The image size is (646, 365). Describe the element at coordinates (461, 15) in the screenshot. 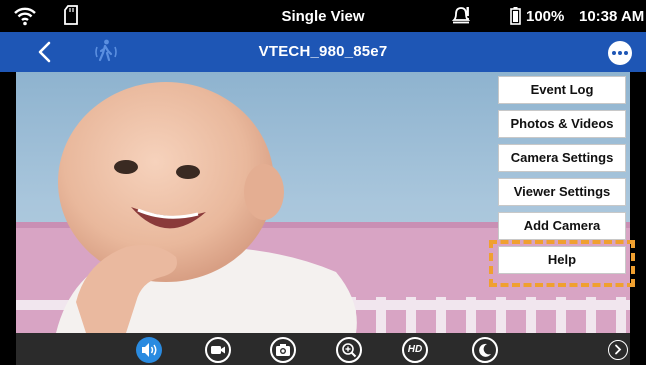

I see `alert-icon` at that location.